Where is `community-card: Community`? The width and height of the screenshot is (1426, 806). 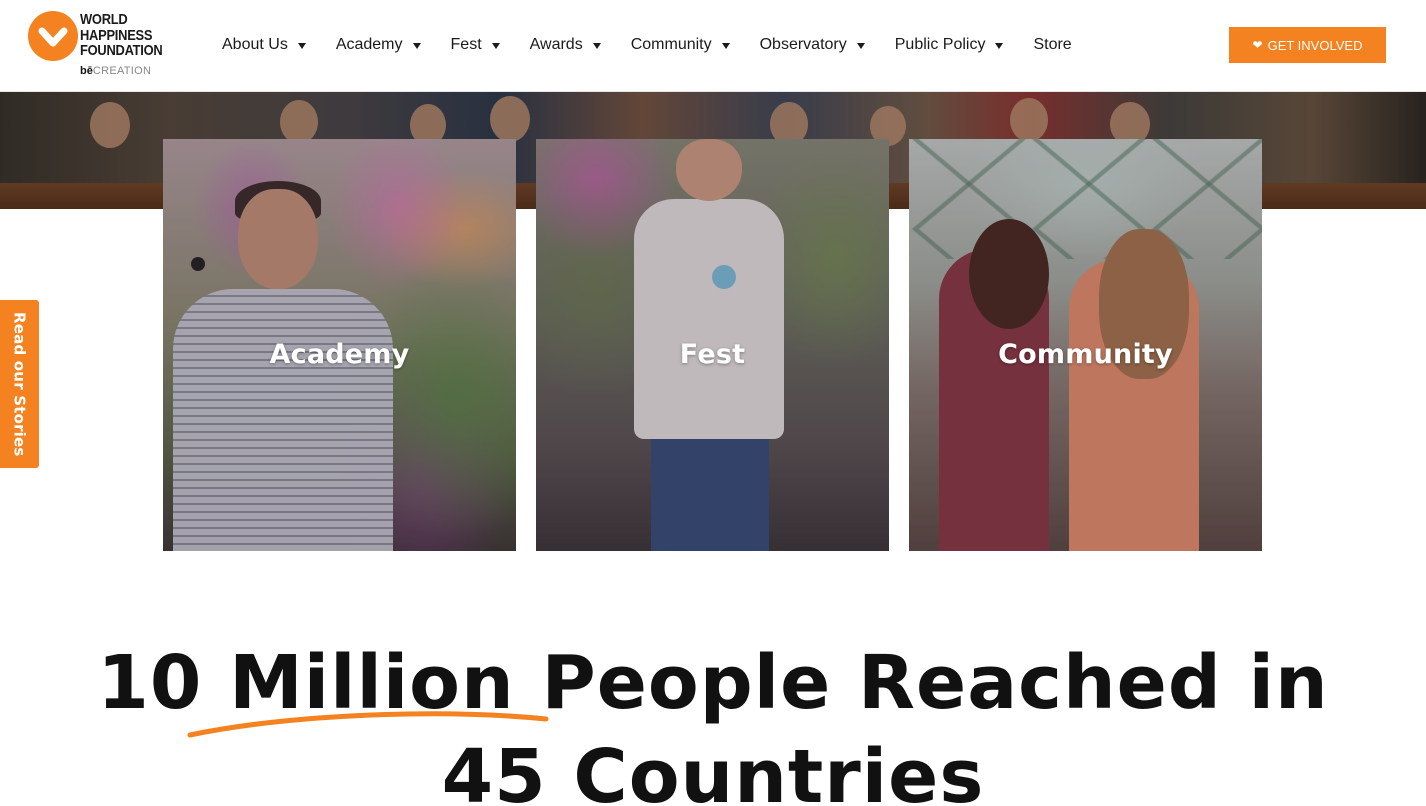
community-card: Community is located at coordinates (1085, 345).